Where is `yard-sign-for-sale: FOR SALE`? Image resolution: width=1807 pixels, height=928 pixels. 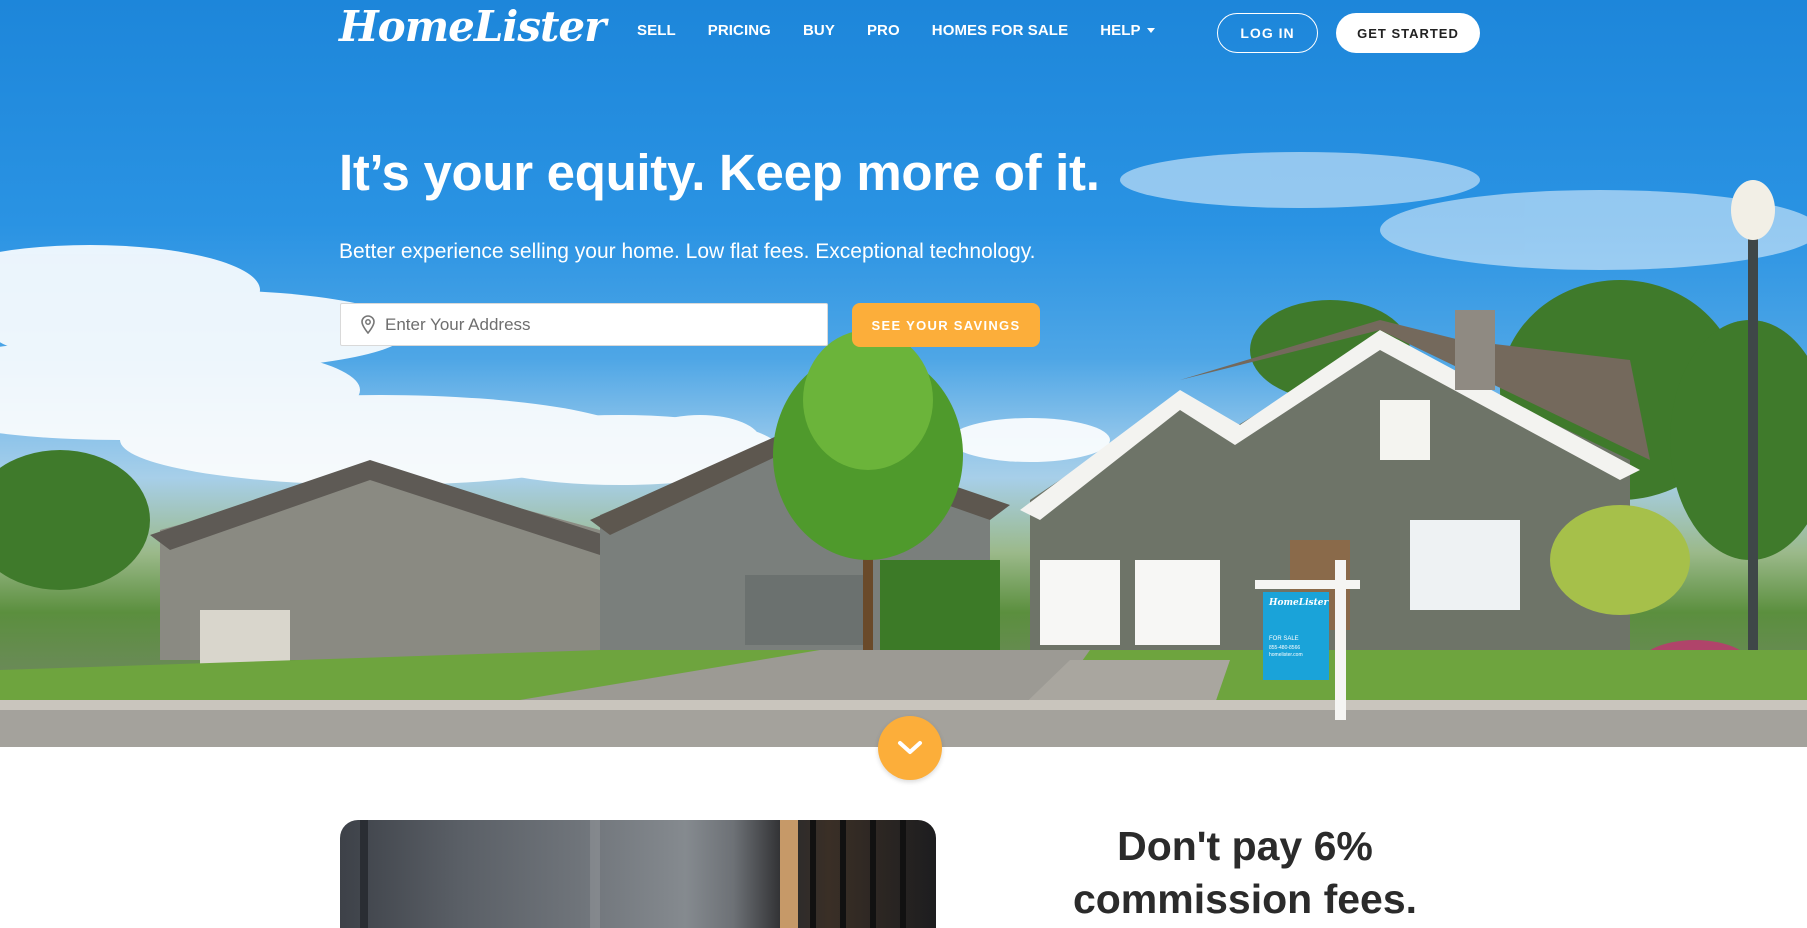
yard-sign-for-sale: FOR SALE is located at coordinates (1284, 639).